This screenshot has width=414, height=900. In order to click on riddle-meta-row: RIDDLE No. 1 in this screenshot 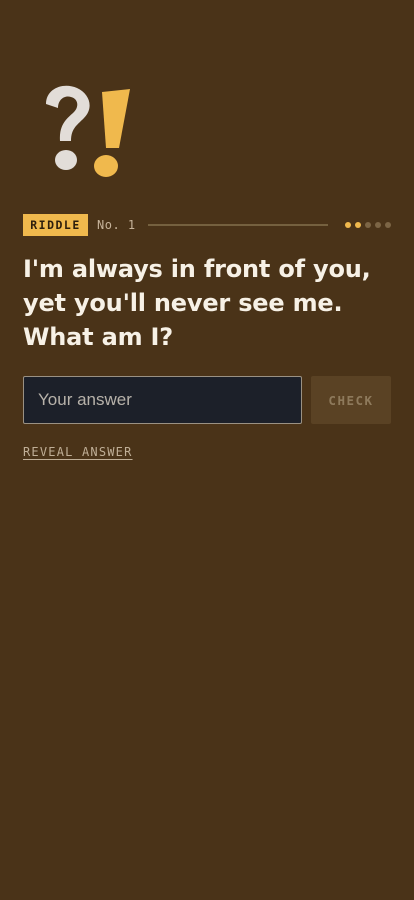, I will do `click(207, 225)`.